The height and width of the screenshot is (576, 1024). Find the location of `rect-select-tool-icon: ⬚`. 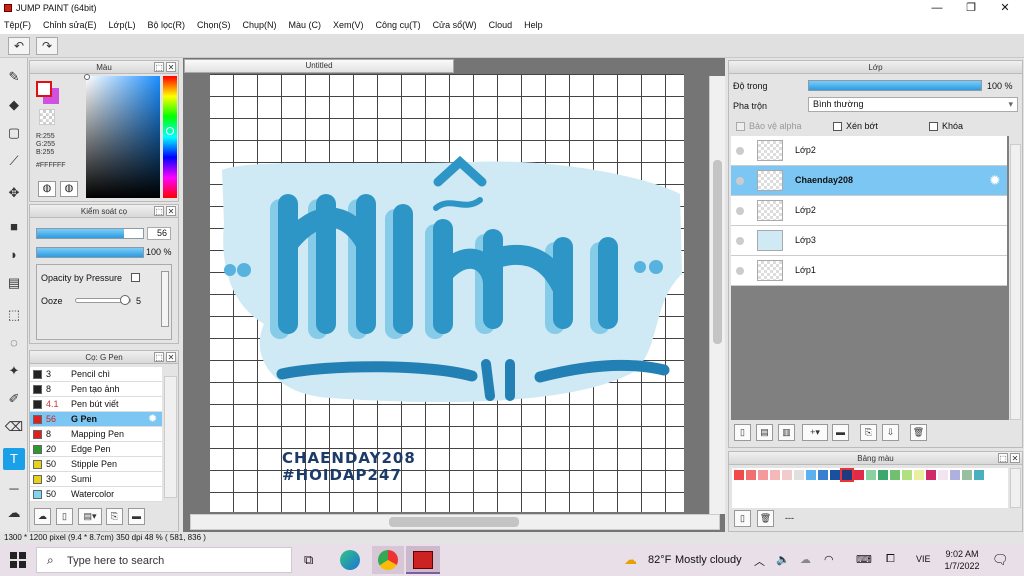

rect-select-tool-icon: ⬚ is located at coordinates (14, 315).